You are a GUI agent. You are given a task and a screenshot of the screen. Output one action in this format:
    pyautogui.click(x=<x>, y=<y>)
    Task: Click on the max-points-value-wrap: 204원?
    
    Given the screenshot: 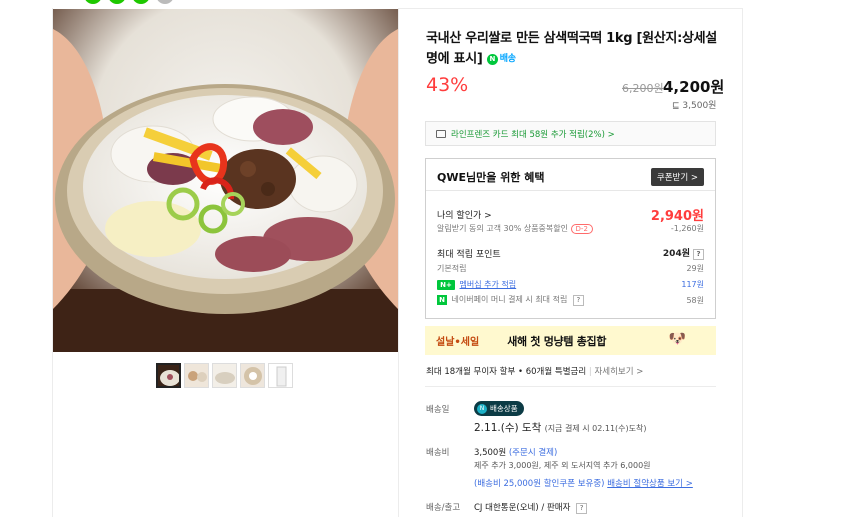 What is the action you would take?
    pyautogui.click(x=683, y=253)
    